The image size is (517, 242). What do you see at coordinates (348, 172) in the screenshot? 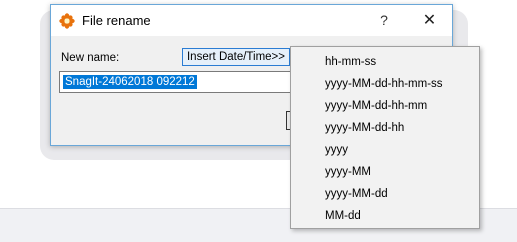
I see `menu-item-yyyy-mm: yyyy-MM` at bounding box center [348, 172].